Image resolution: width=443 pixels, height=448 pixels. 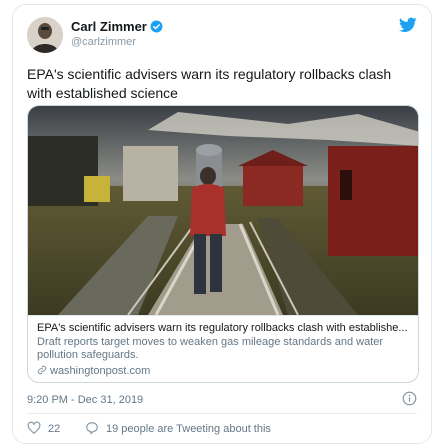 What do you see at coordinates (103, 42) in the screenshot?
I see `author-handle: @carlzimmer` at bounding box center [103, 42].